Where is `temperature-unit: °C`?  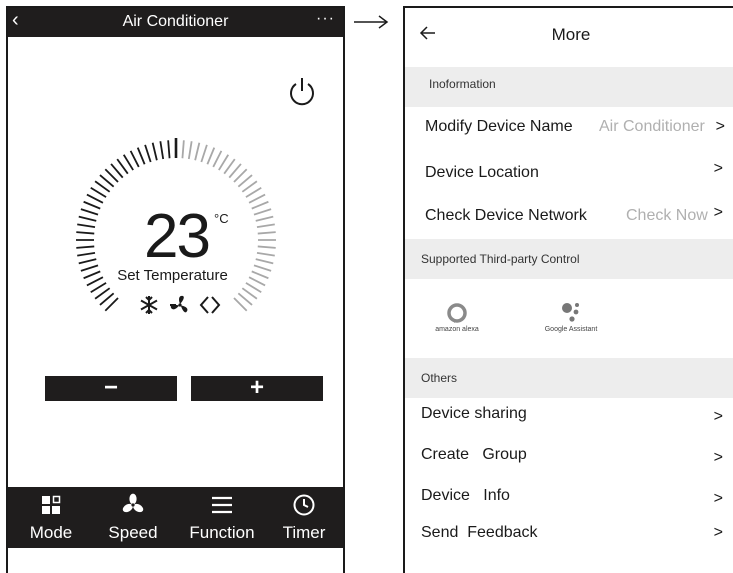
temperature-unit: °C is located at coordinates (221, 218).